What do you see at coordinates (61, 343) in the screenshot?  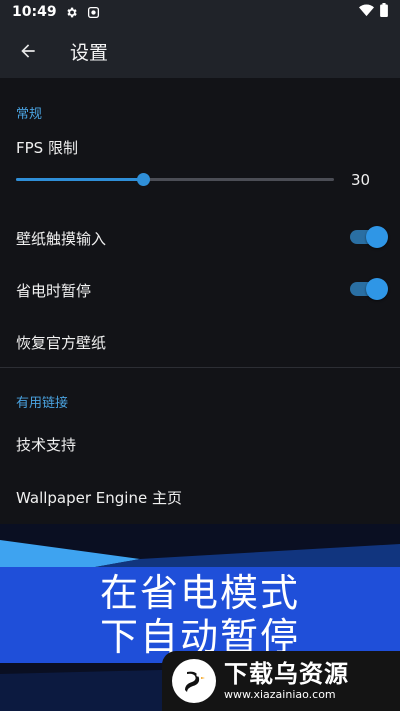 I see `restore-wallpaper-label: 恢复官方壁纸` at bounding box center [61, 343].